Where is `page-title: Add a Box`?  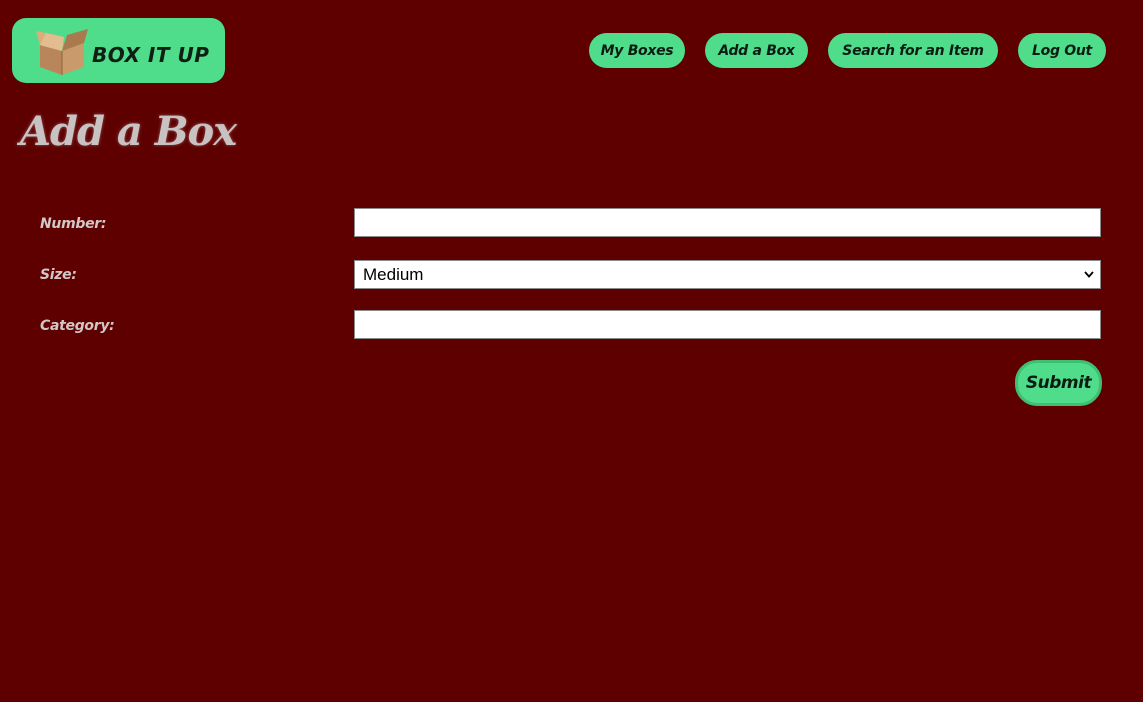
page-title: Add a Box is located at coordinates (128, 131).